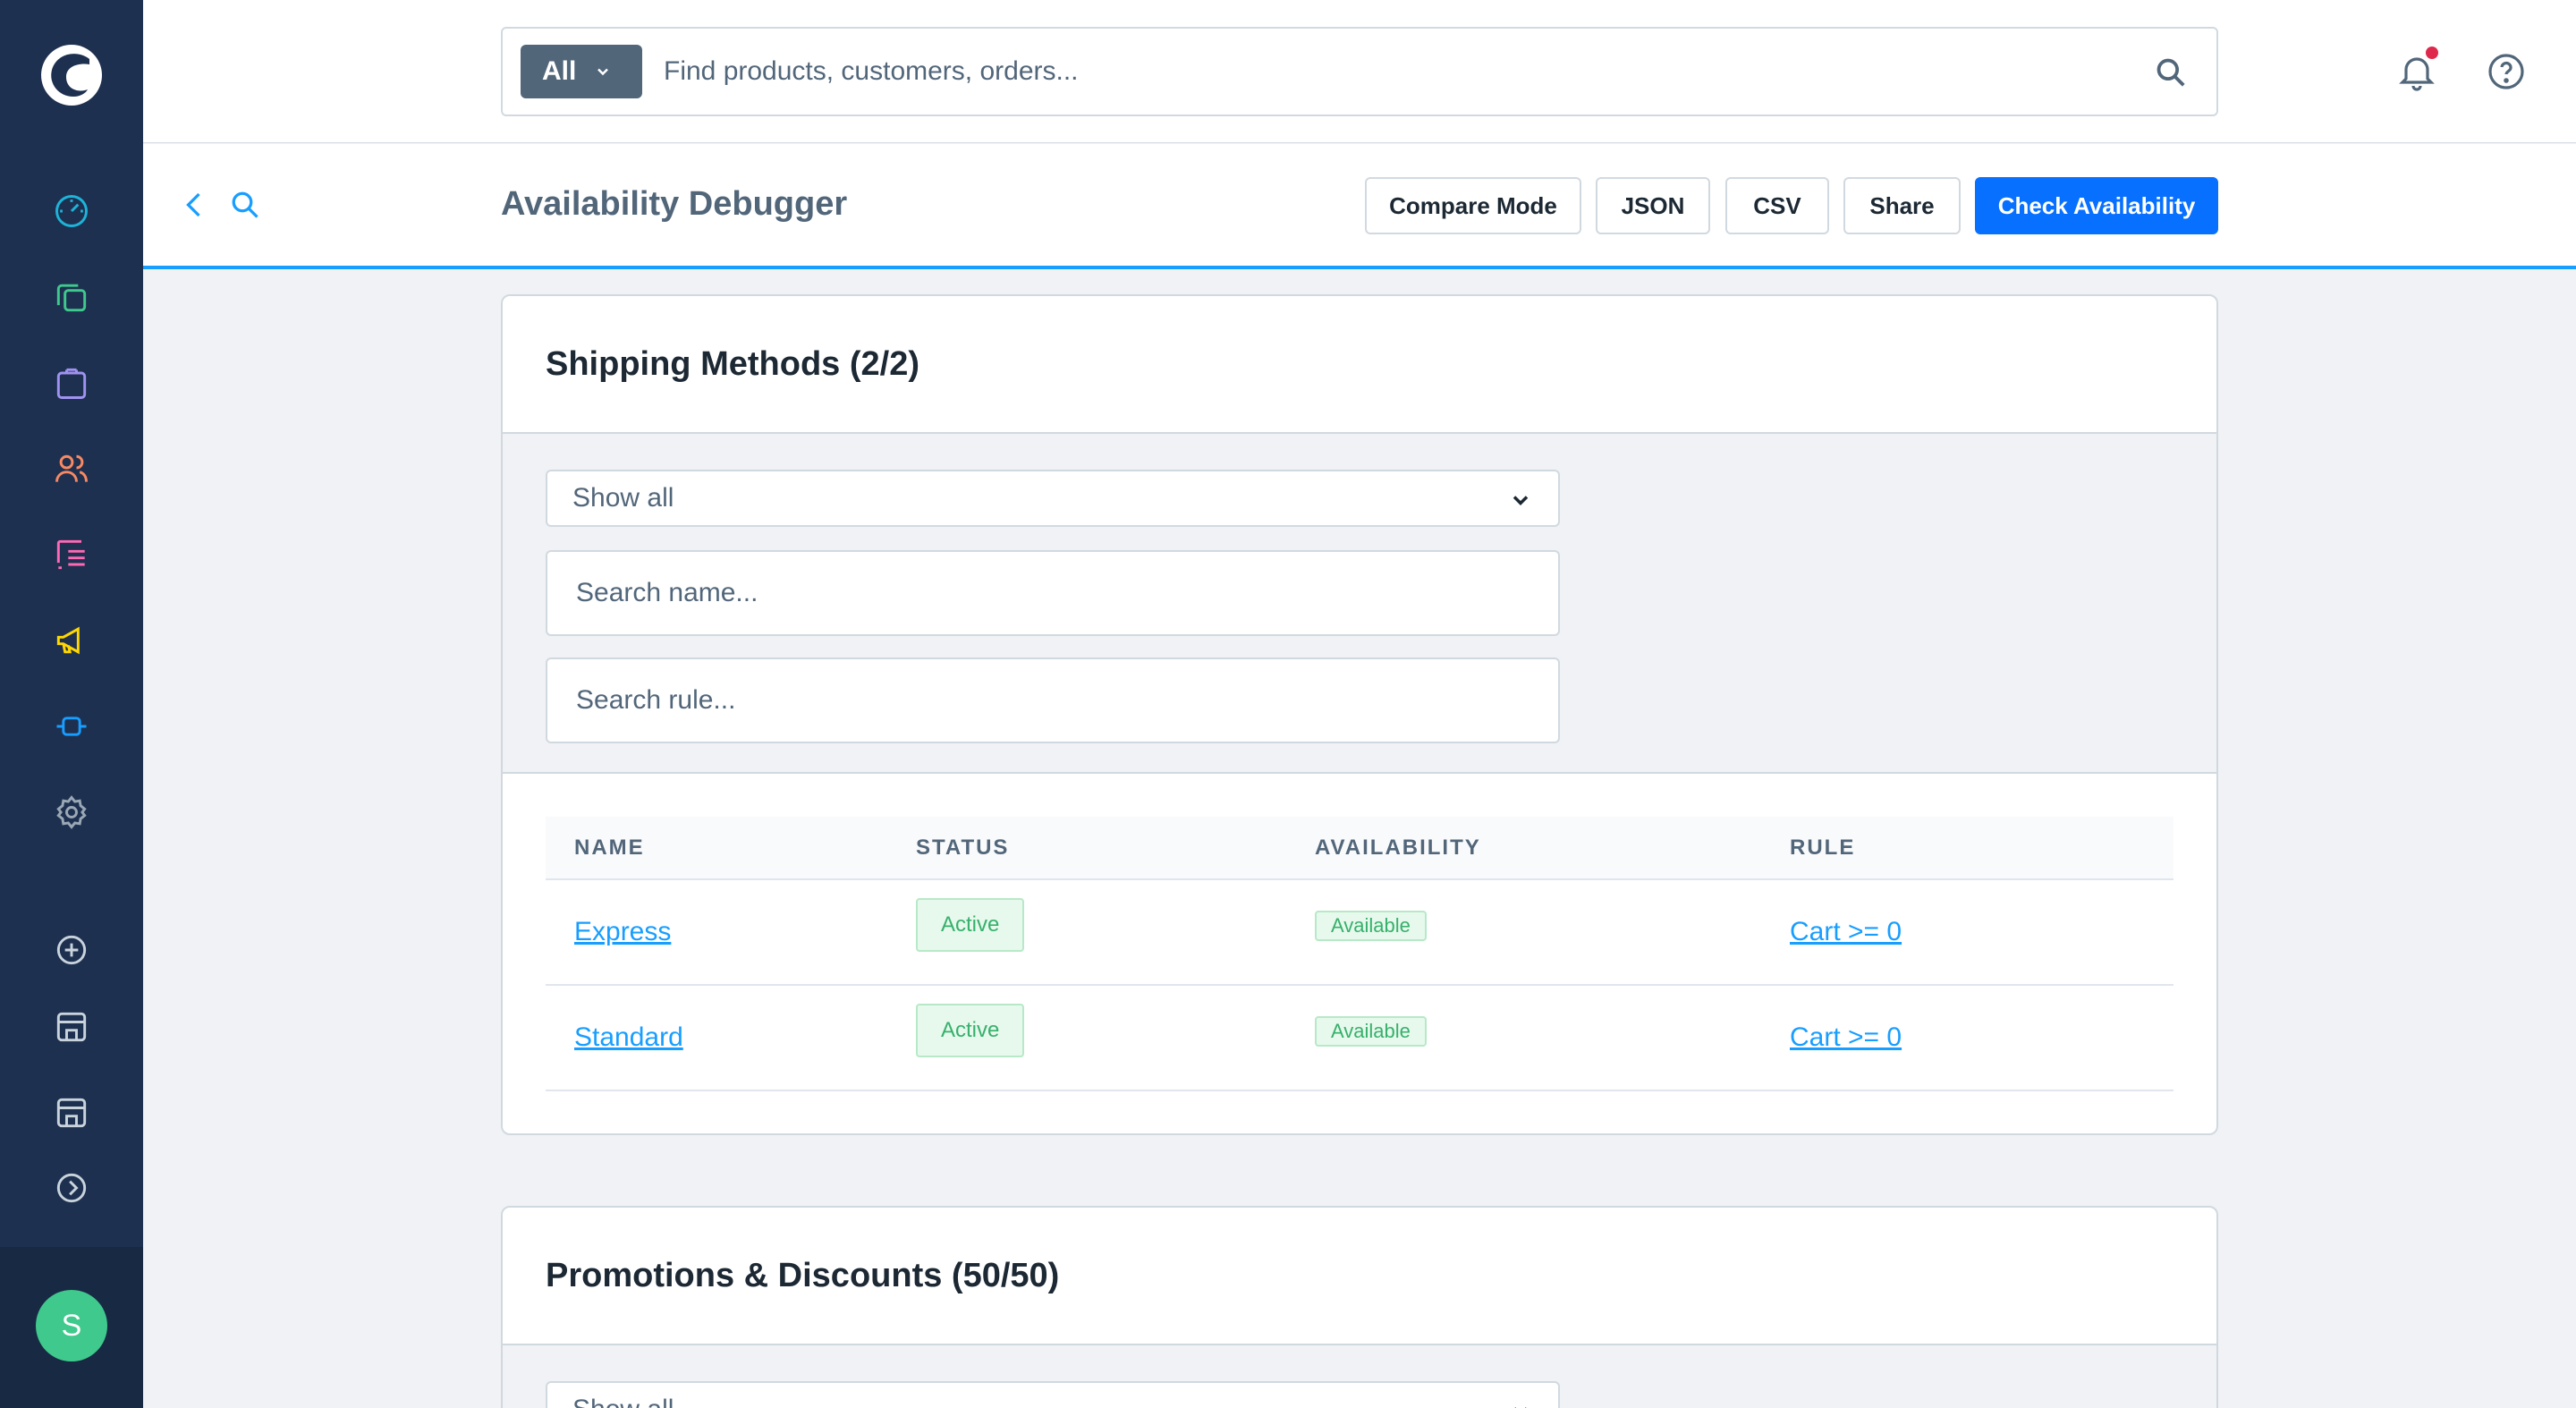 The width and height of the screenshot is (2576, 1408). What do you see at coordinates (1552, 848) in the screenshot?
I see `column-header: AVAILABILITY` at bounding box center [1552, 848].